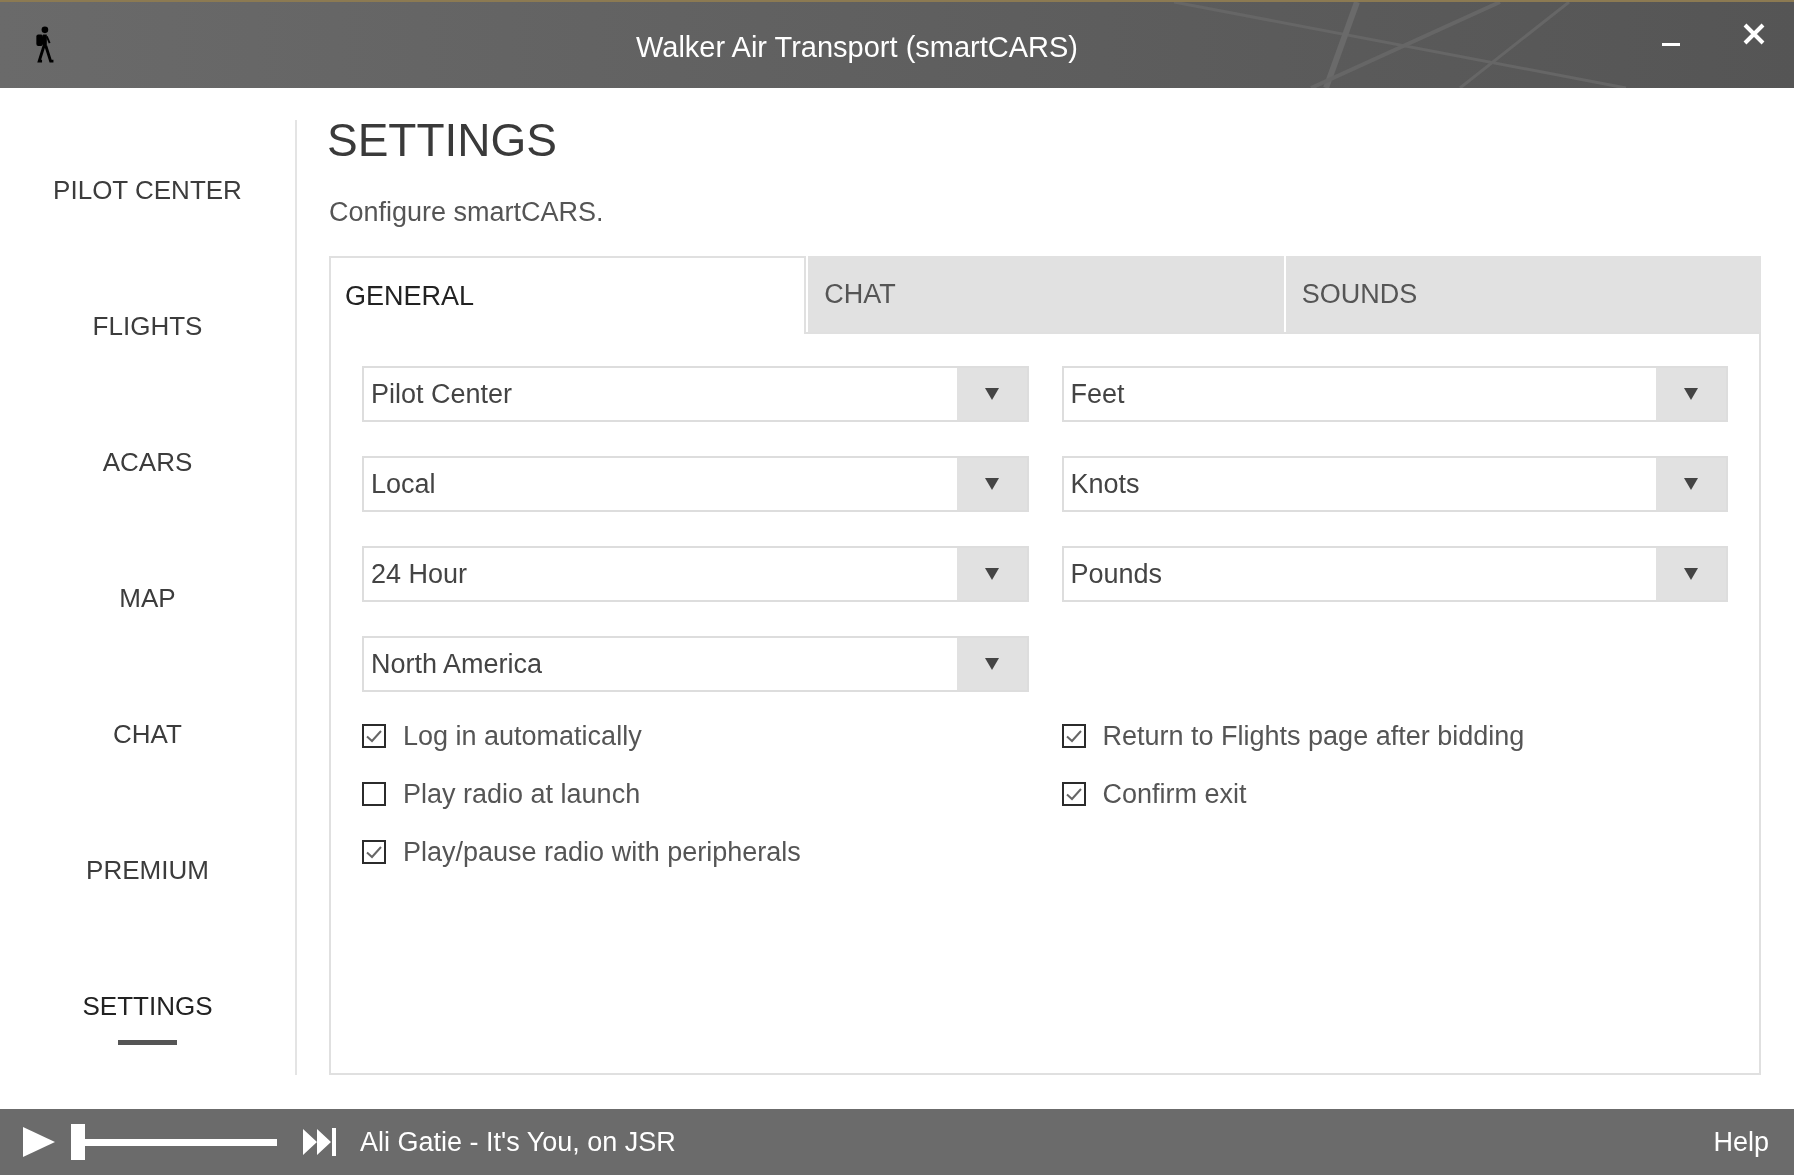 This screenshot has height=1175, width=1794. What do you see at coordinates (1046, 294) in the screenshot?
I see `tab: CHAT` at bounding box center [1046, 294].